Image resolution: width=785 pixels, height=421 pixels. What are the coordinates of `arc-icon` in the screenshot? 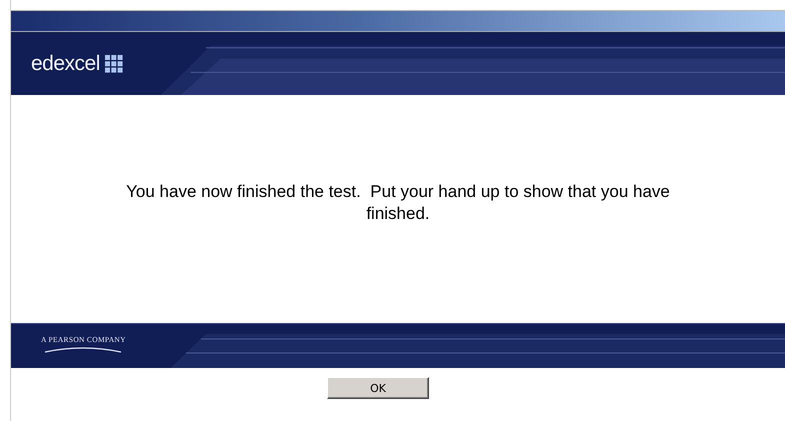 It's located at (83, 350).